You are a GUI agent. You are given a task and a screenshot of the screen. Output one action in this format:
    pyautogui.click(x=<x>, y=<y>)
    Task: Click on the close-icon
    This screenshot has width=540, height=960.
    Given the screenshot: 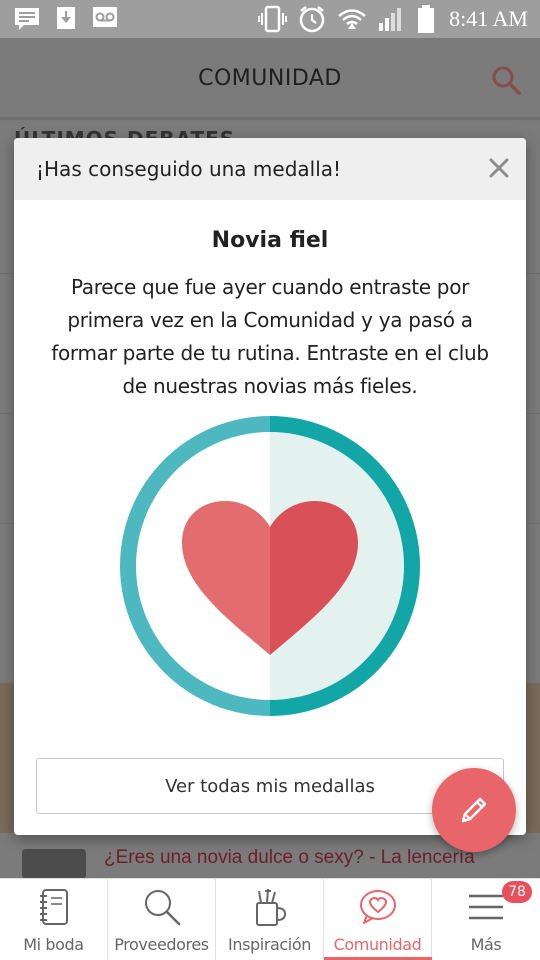 What is the action you would take?
    pyautogui.click(x=499, y=168)
    